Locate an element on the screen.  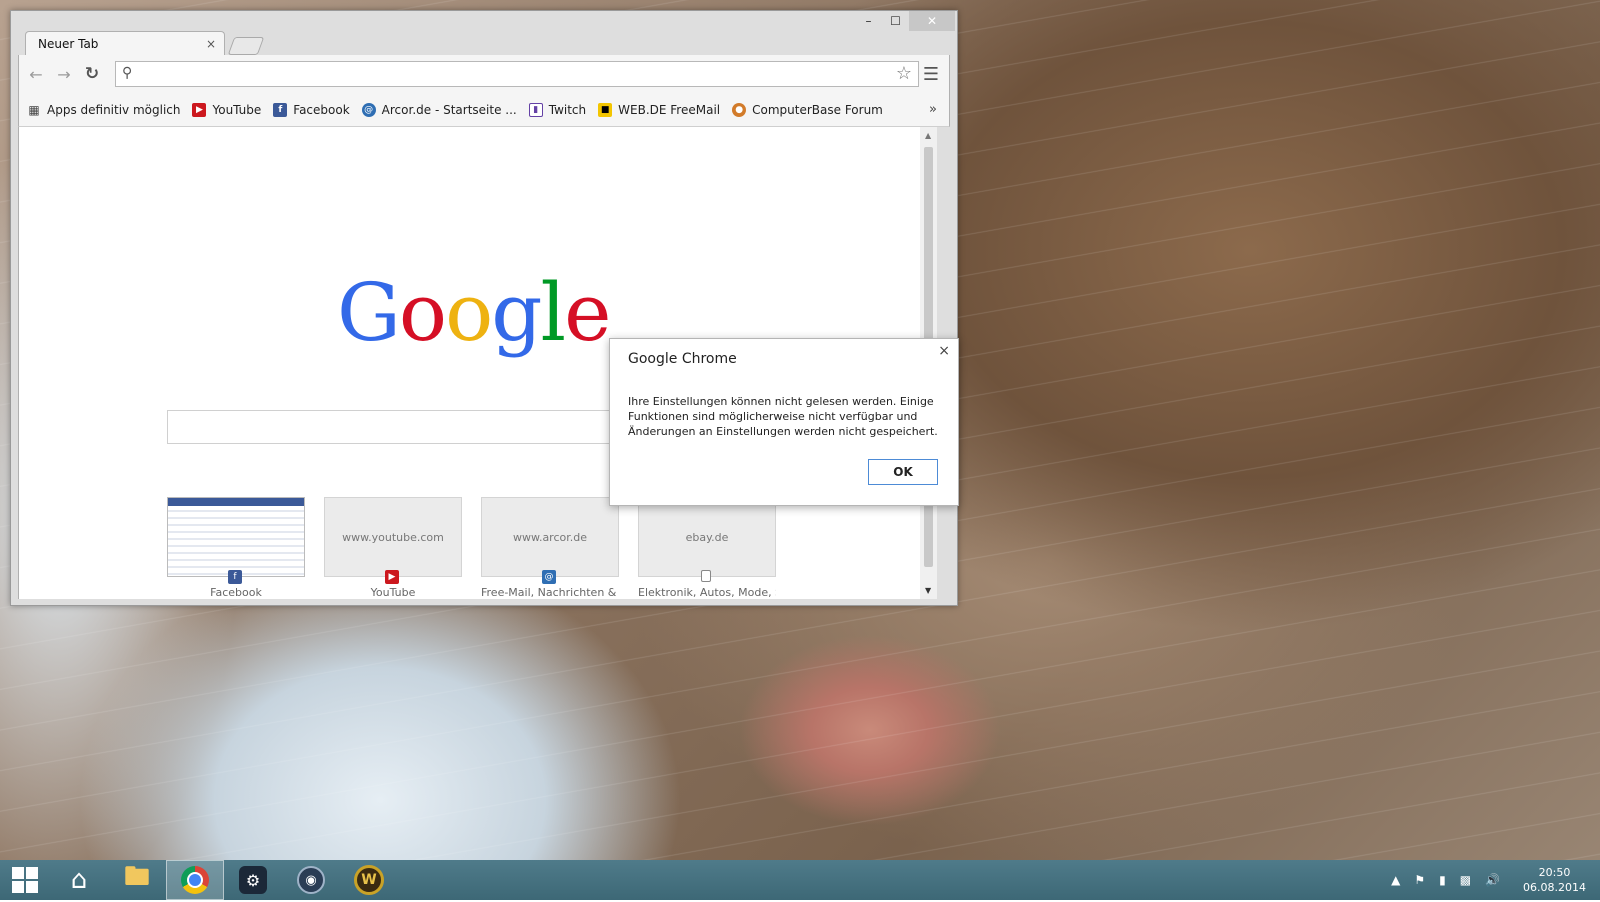
bookmark-webde: ■ WEB.DE FreeMail is located at coordinates (659, 109).